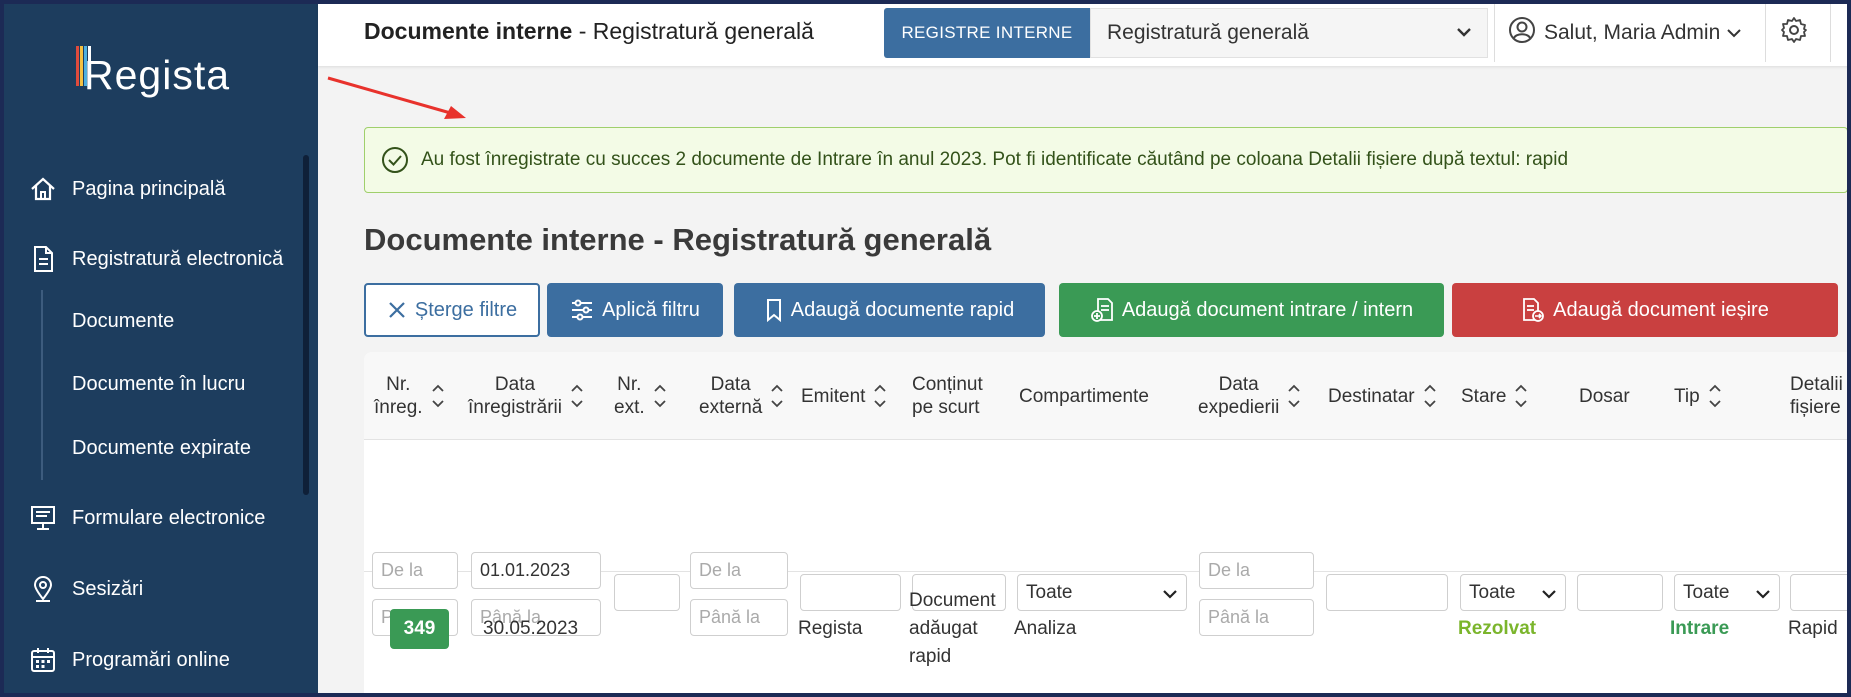 This screenshot has height=697, width=1851. Describe the element at coordinates (1497, 628) in the screenshot. I see `status-badge: Rezolvat` at that location.